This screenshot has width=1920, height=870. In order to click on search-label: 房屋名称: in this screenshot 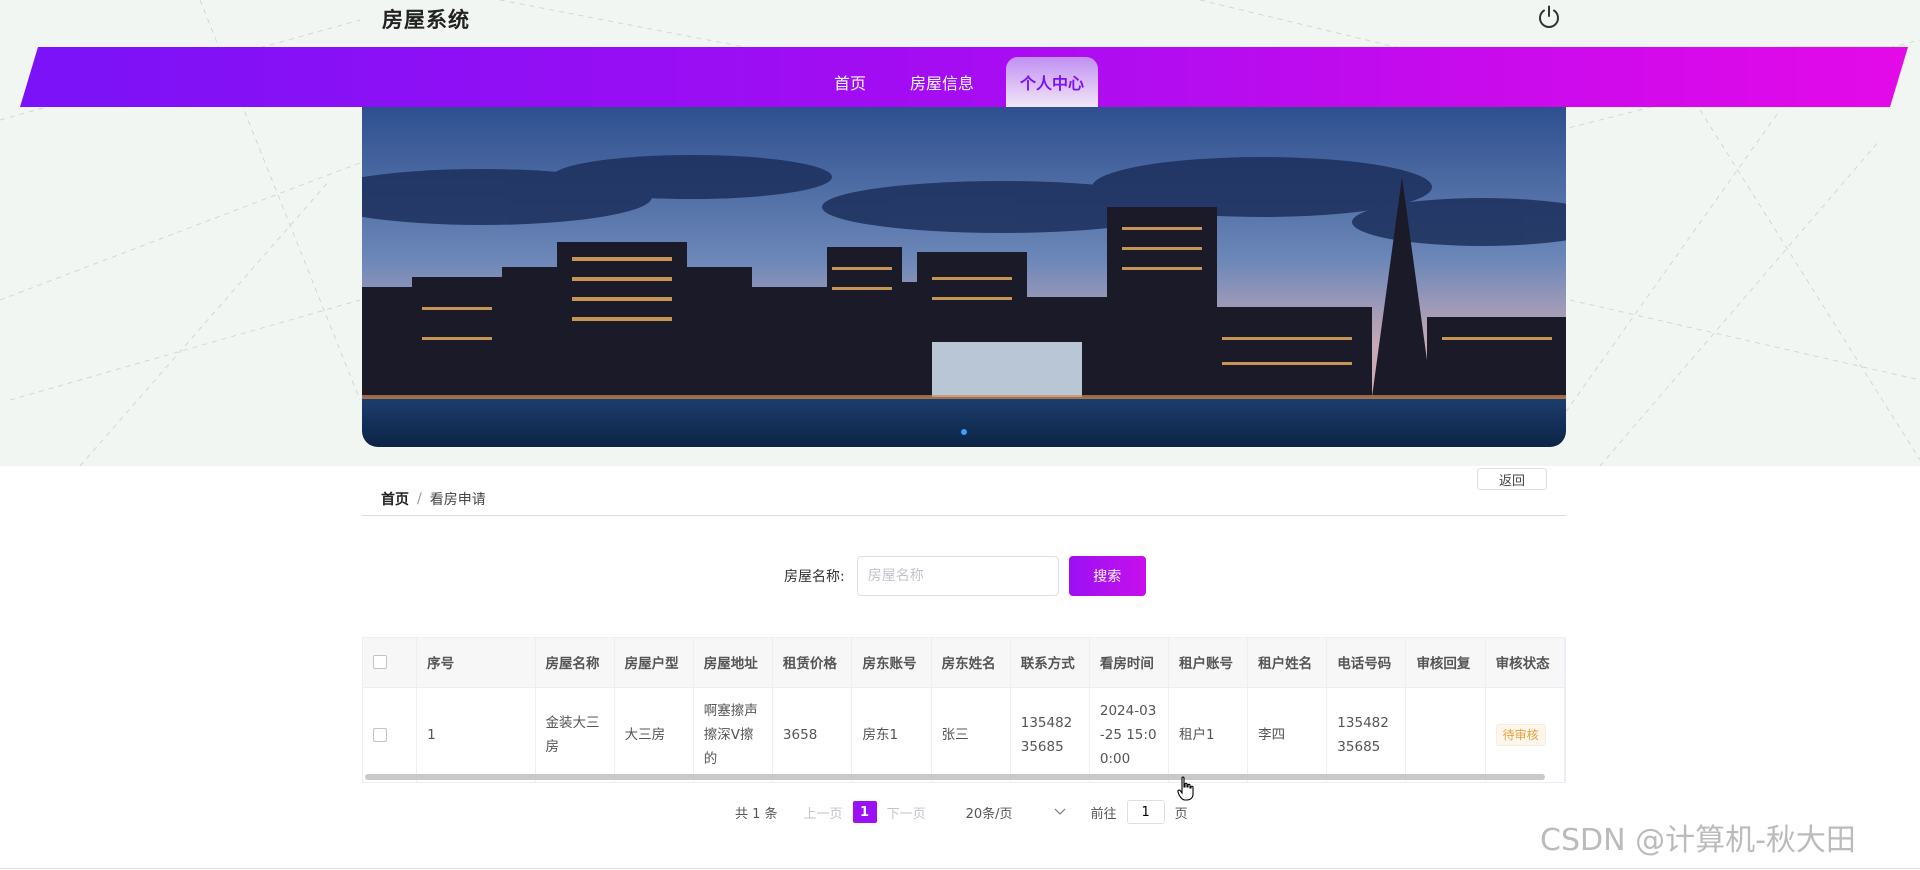, I will do `click(814, 577)`.